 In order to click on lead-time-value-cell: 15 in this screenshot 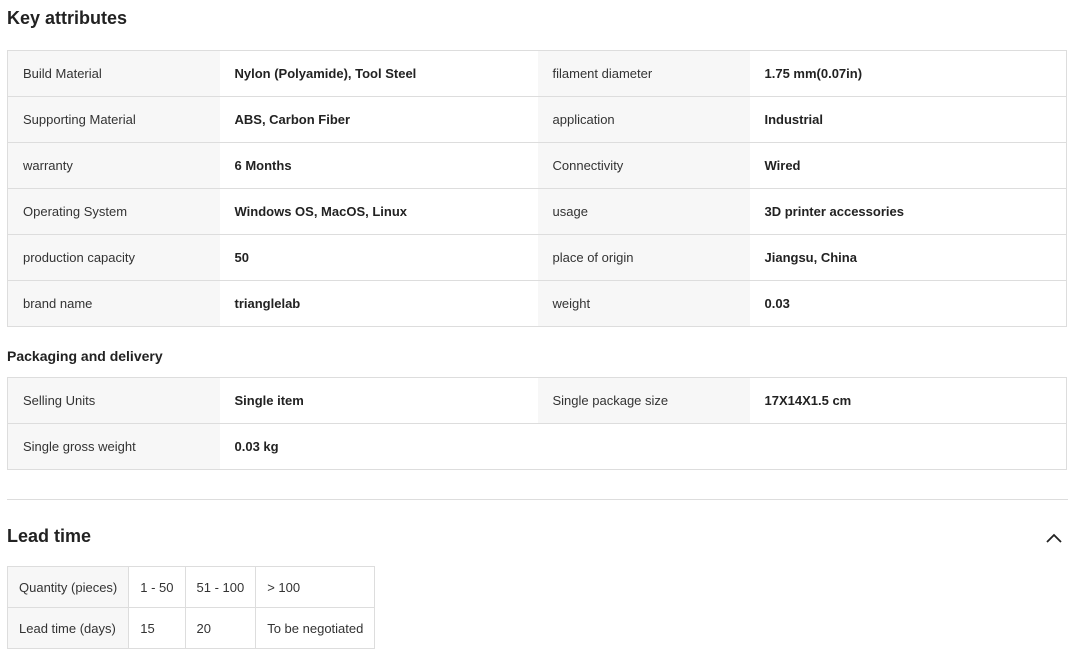, I will do `click(157, 628)`.